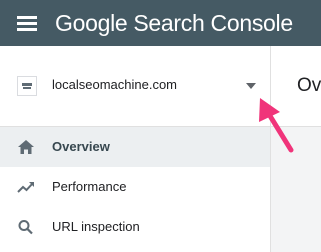 The image size is (321, 252). I want to click on sidebar-item-url-inspection: URL inspection, so click(135, 227).